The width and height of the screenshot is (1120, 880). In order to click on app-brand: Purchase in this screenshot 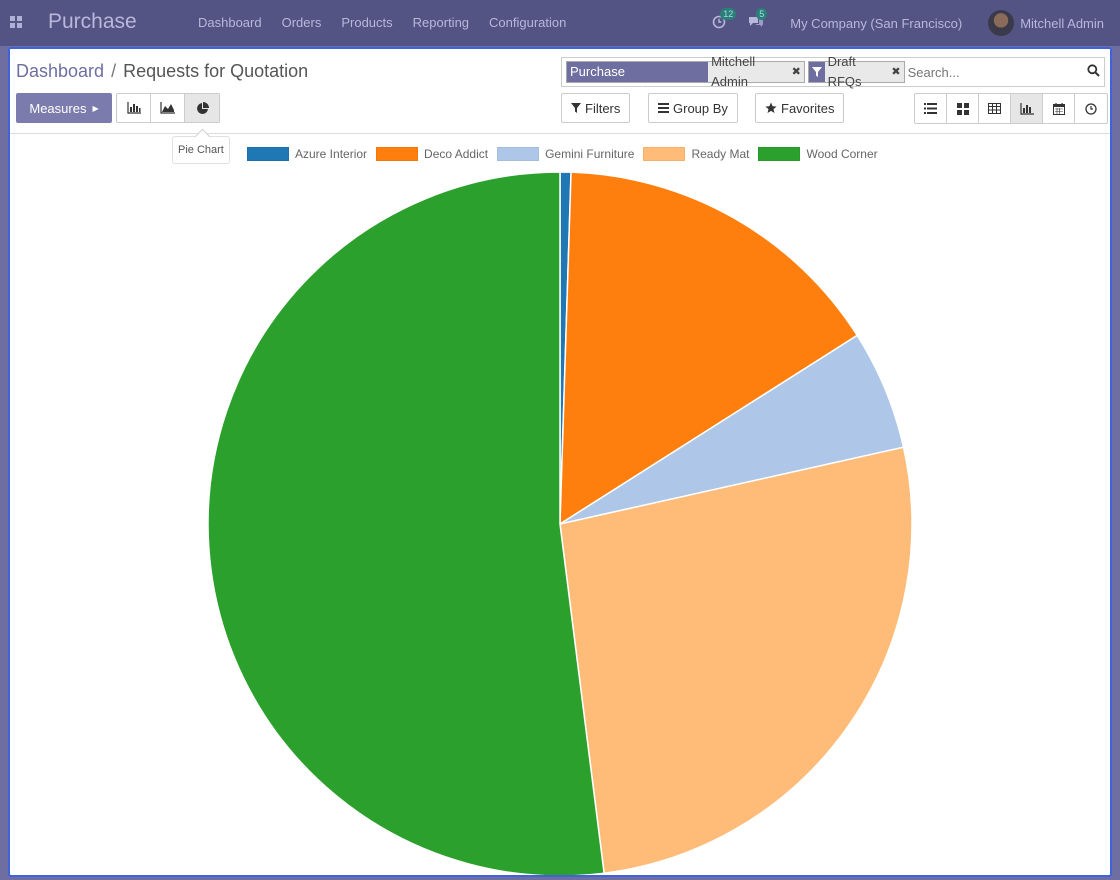, I will do `click(92, 22)`.